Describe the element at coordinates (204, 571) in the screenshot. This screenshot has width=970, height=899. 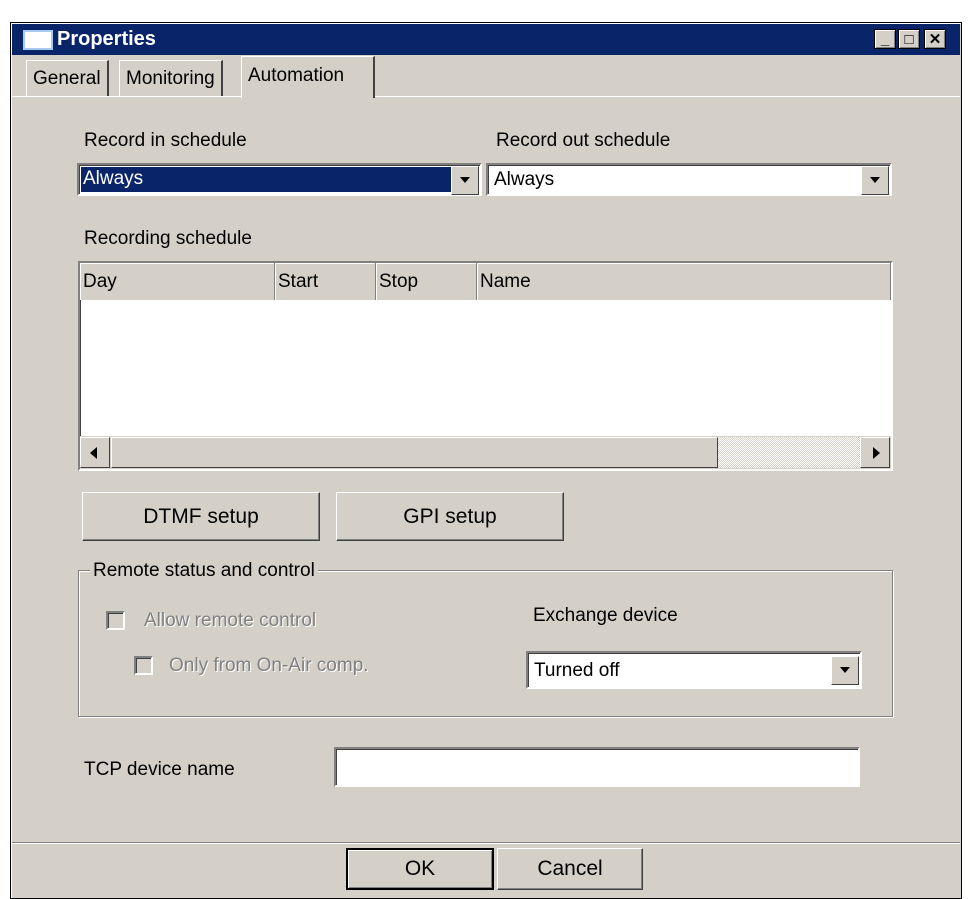
I see `remote-status-group-label: Remote status and control` at that location.